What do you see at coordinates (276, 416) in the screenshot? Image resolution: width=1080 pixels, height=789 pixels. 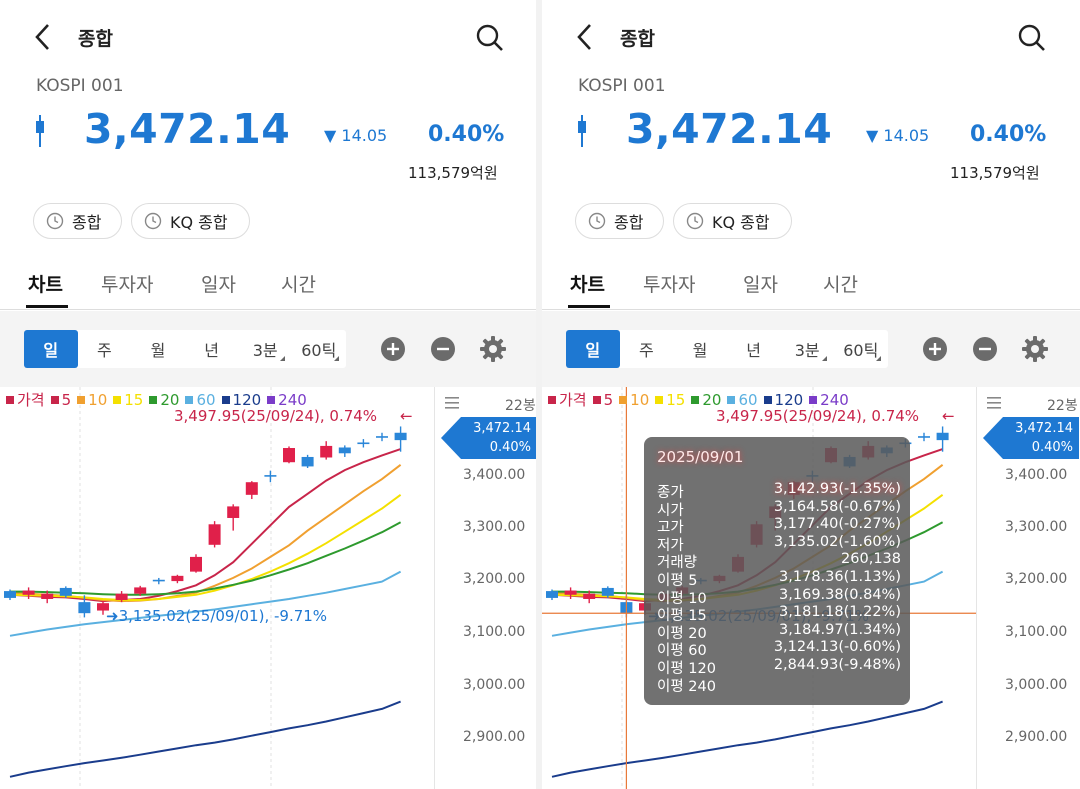 I see `high-price-label: 3,497.95(25/09/24), 0.74%` at bounding box center [276, 416].